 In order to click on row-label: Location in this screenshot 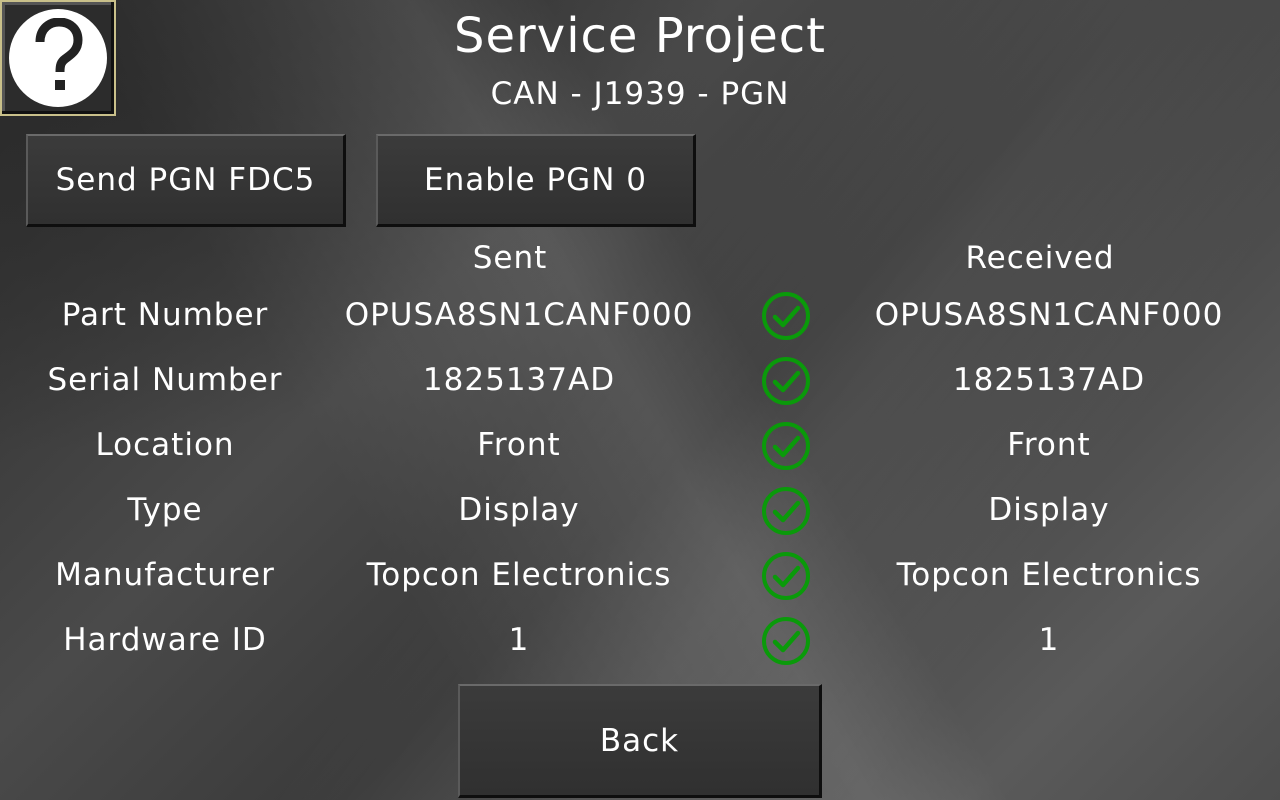, I will do `click(165, 445)`.